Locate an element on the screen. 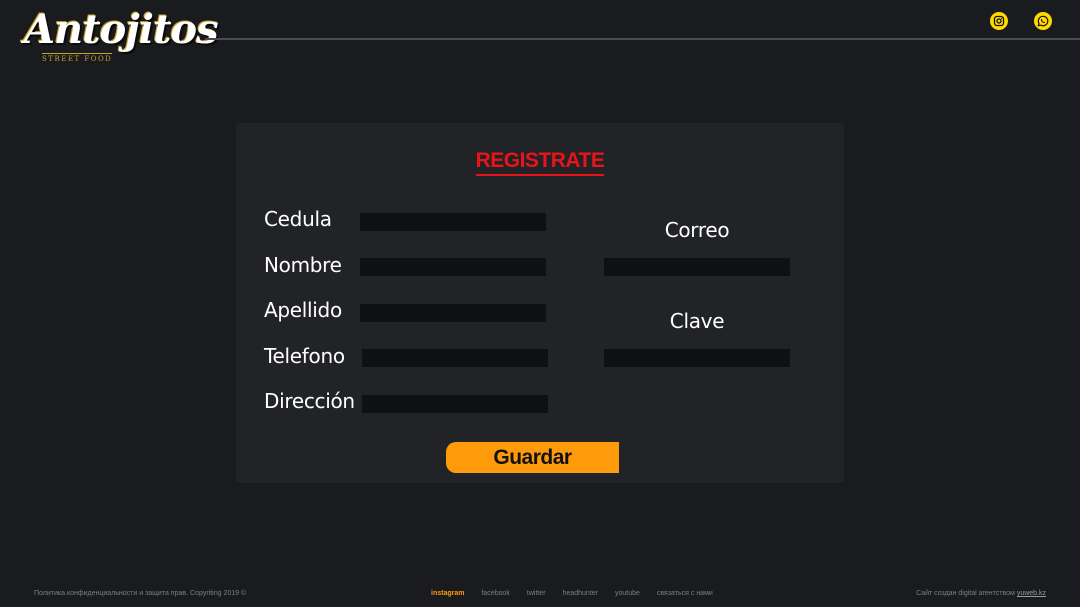  clave-field is located at coordinates (697, 358).